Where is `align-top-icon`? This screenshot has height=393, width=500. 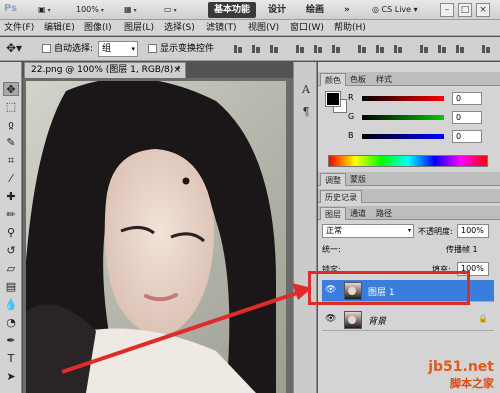 align-top-icon is located at coordinates (238, 49).